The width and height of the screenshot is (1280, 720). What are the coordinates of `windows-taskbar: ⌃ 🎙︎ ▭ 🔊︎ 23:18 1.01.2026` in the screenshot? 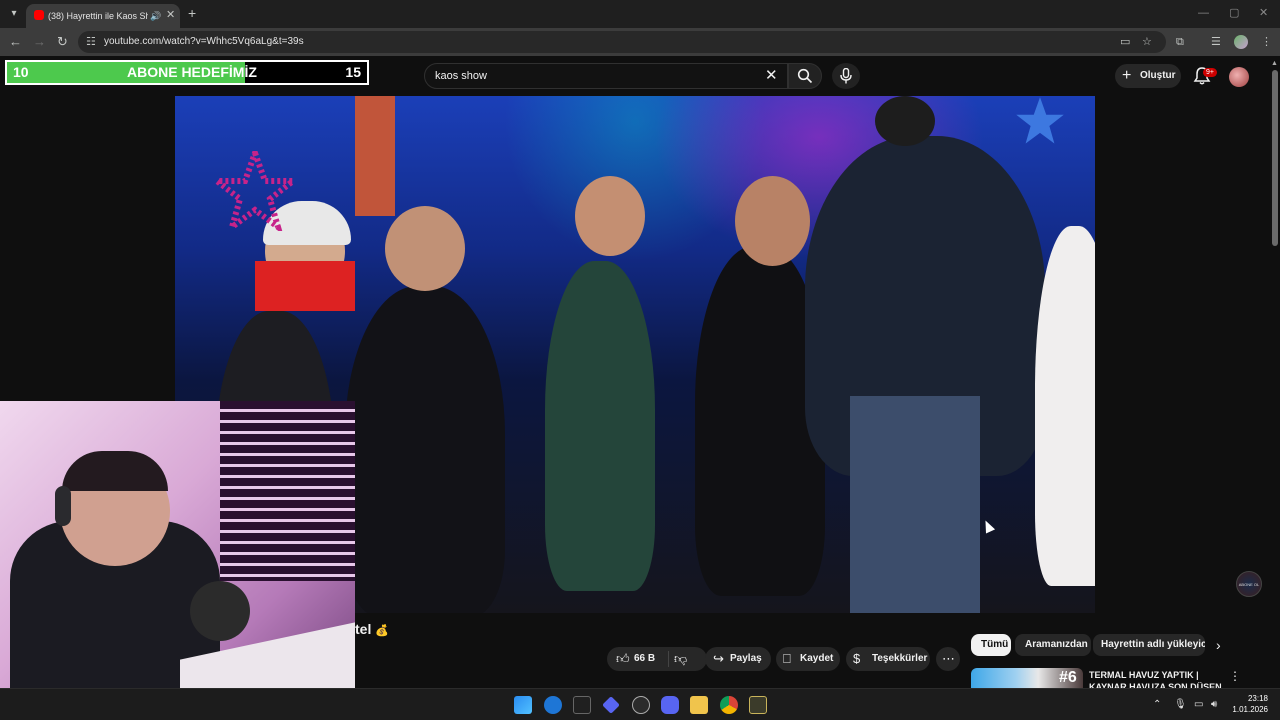 It's located at (640, 704).